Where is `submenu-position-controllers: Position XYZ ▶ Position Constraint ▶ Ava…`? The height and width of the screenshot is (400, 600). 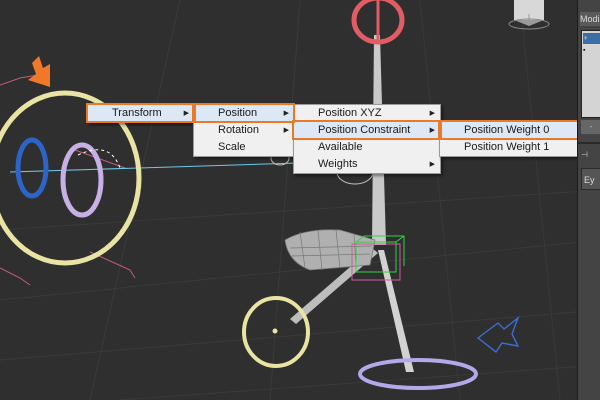 submenu-position-controllers: Position XYZ ▶ Position Constraint ▶ Ava… is located at coordinates (367, 139).